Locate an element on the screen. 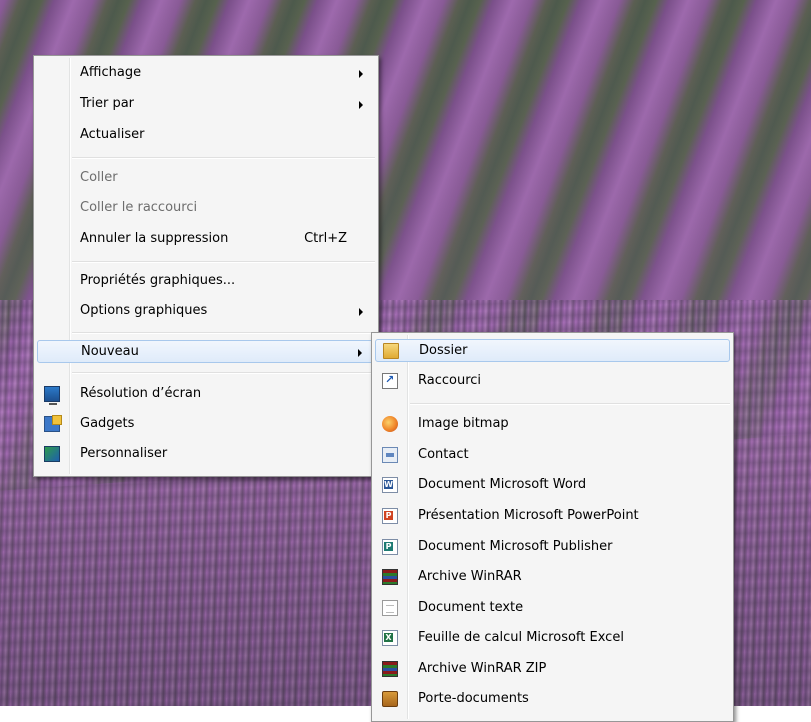 Image resolution: width=811 pixels, height=722 pixels. submenu-item-document-texte: Document texte is located at coordinates (552, 608).